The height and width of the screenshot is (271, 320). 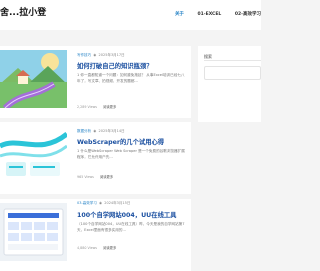 What do you see at coordinates (115, 65) in the screenshot?
I see `post-title: 如何打破自己的知识瓶颈？` at bounding box center [115, 65].